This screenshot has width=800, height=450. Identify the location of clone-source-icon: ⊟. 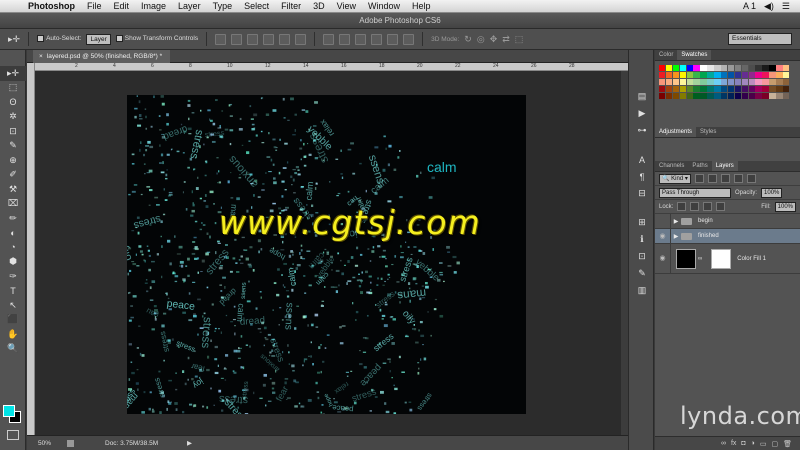
(642, 193).